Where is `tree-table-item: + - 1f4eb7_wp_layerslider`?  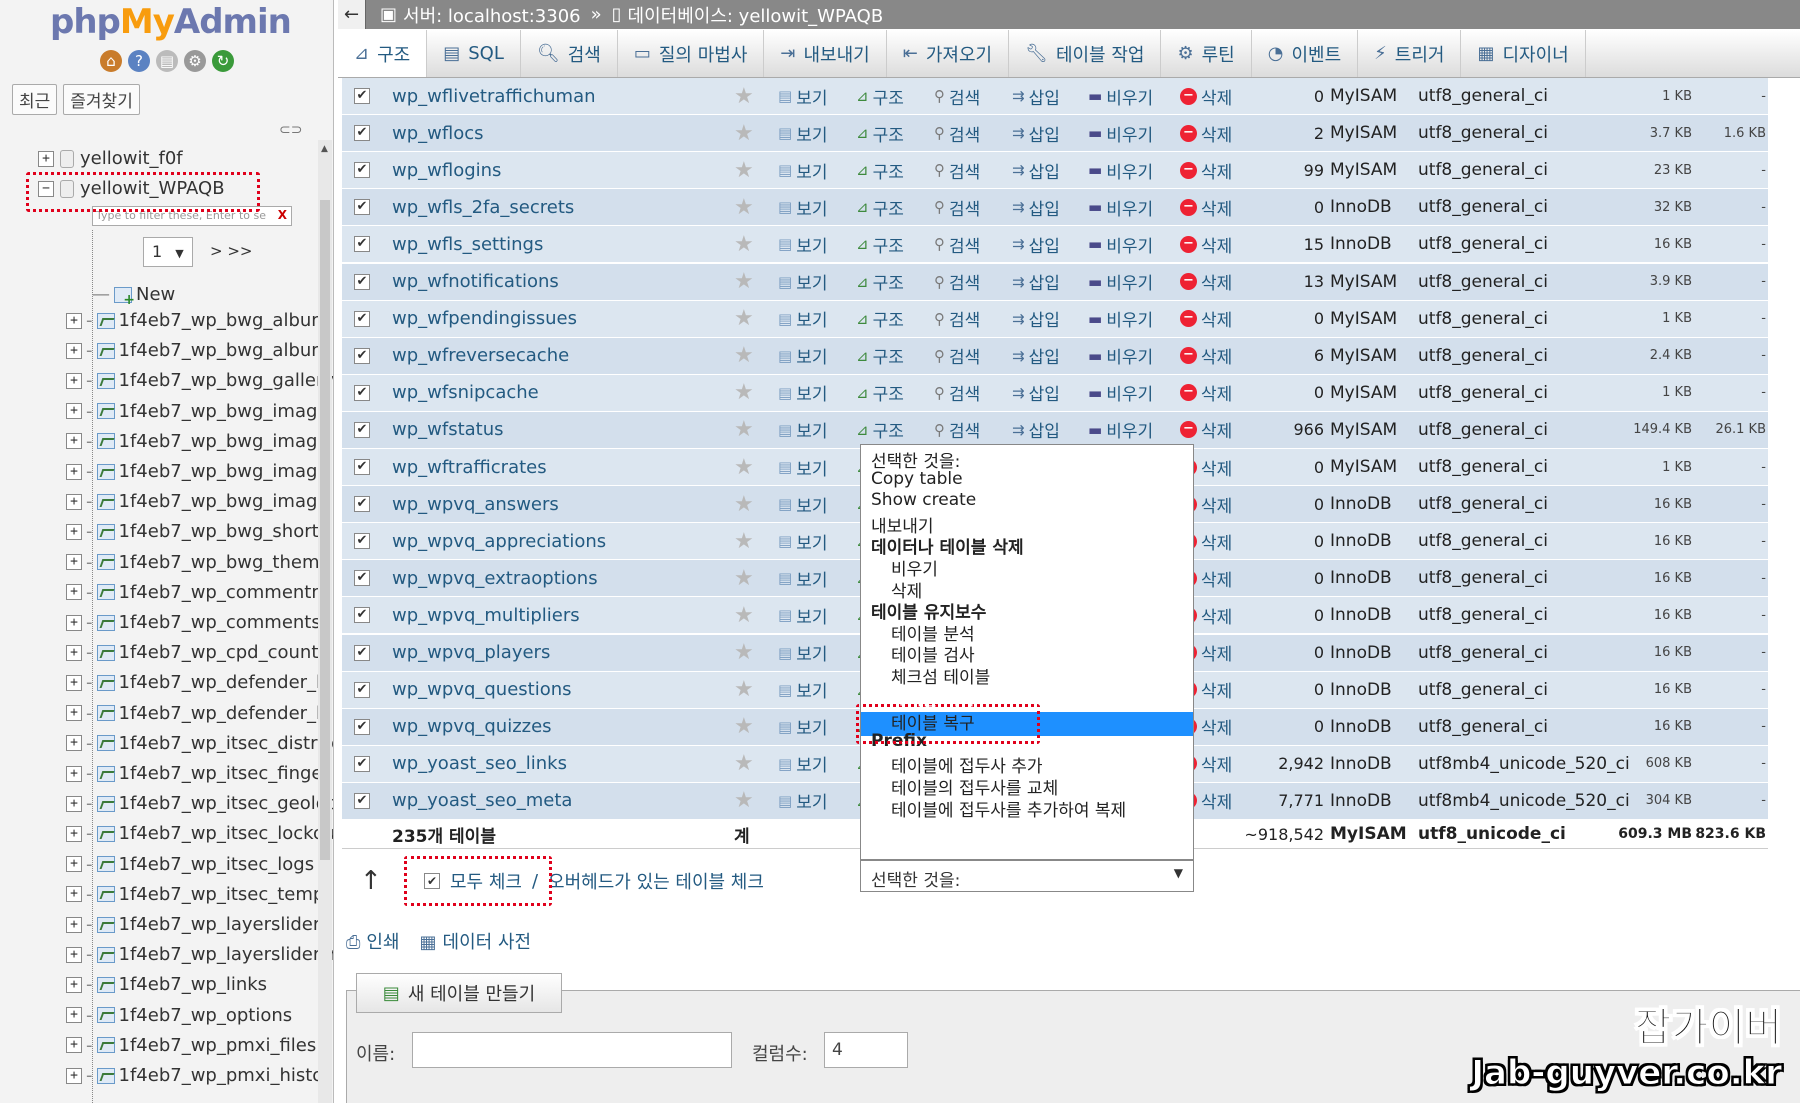 tree-table-item: + - 1f4eb7_wp_layerslider is located at coordinates (193, 924).